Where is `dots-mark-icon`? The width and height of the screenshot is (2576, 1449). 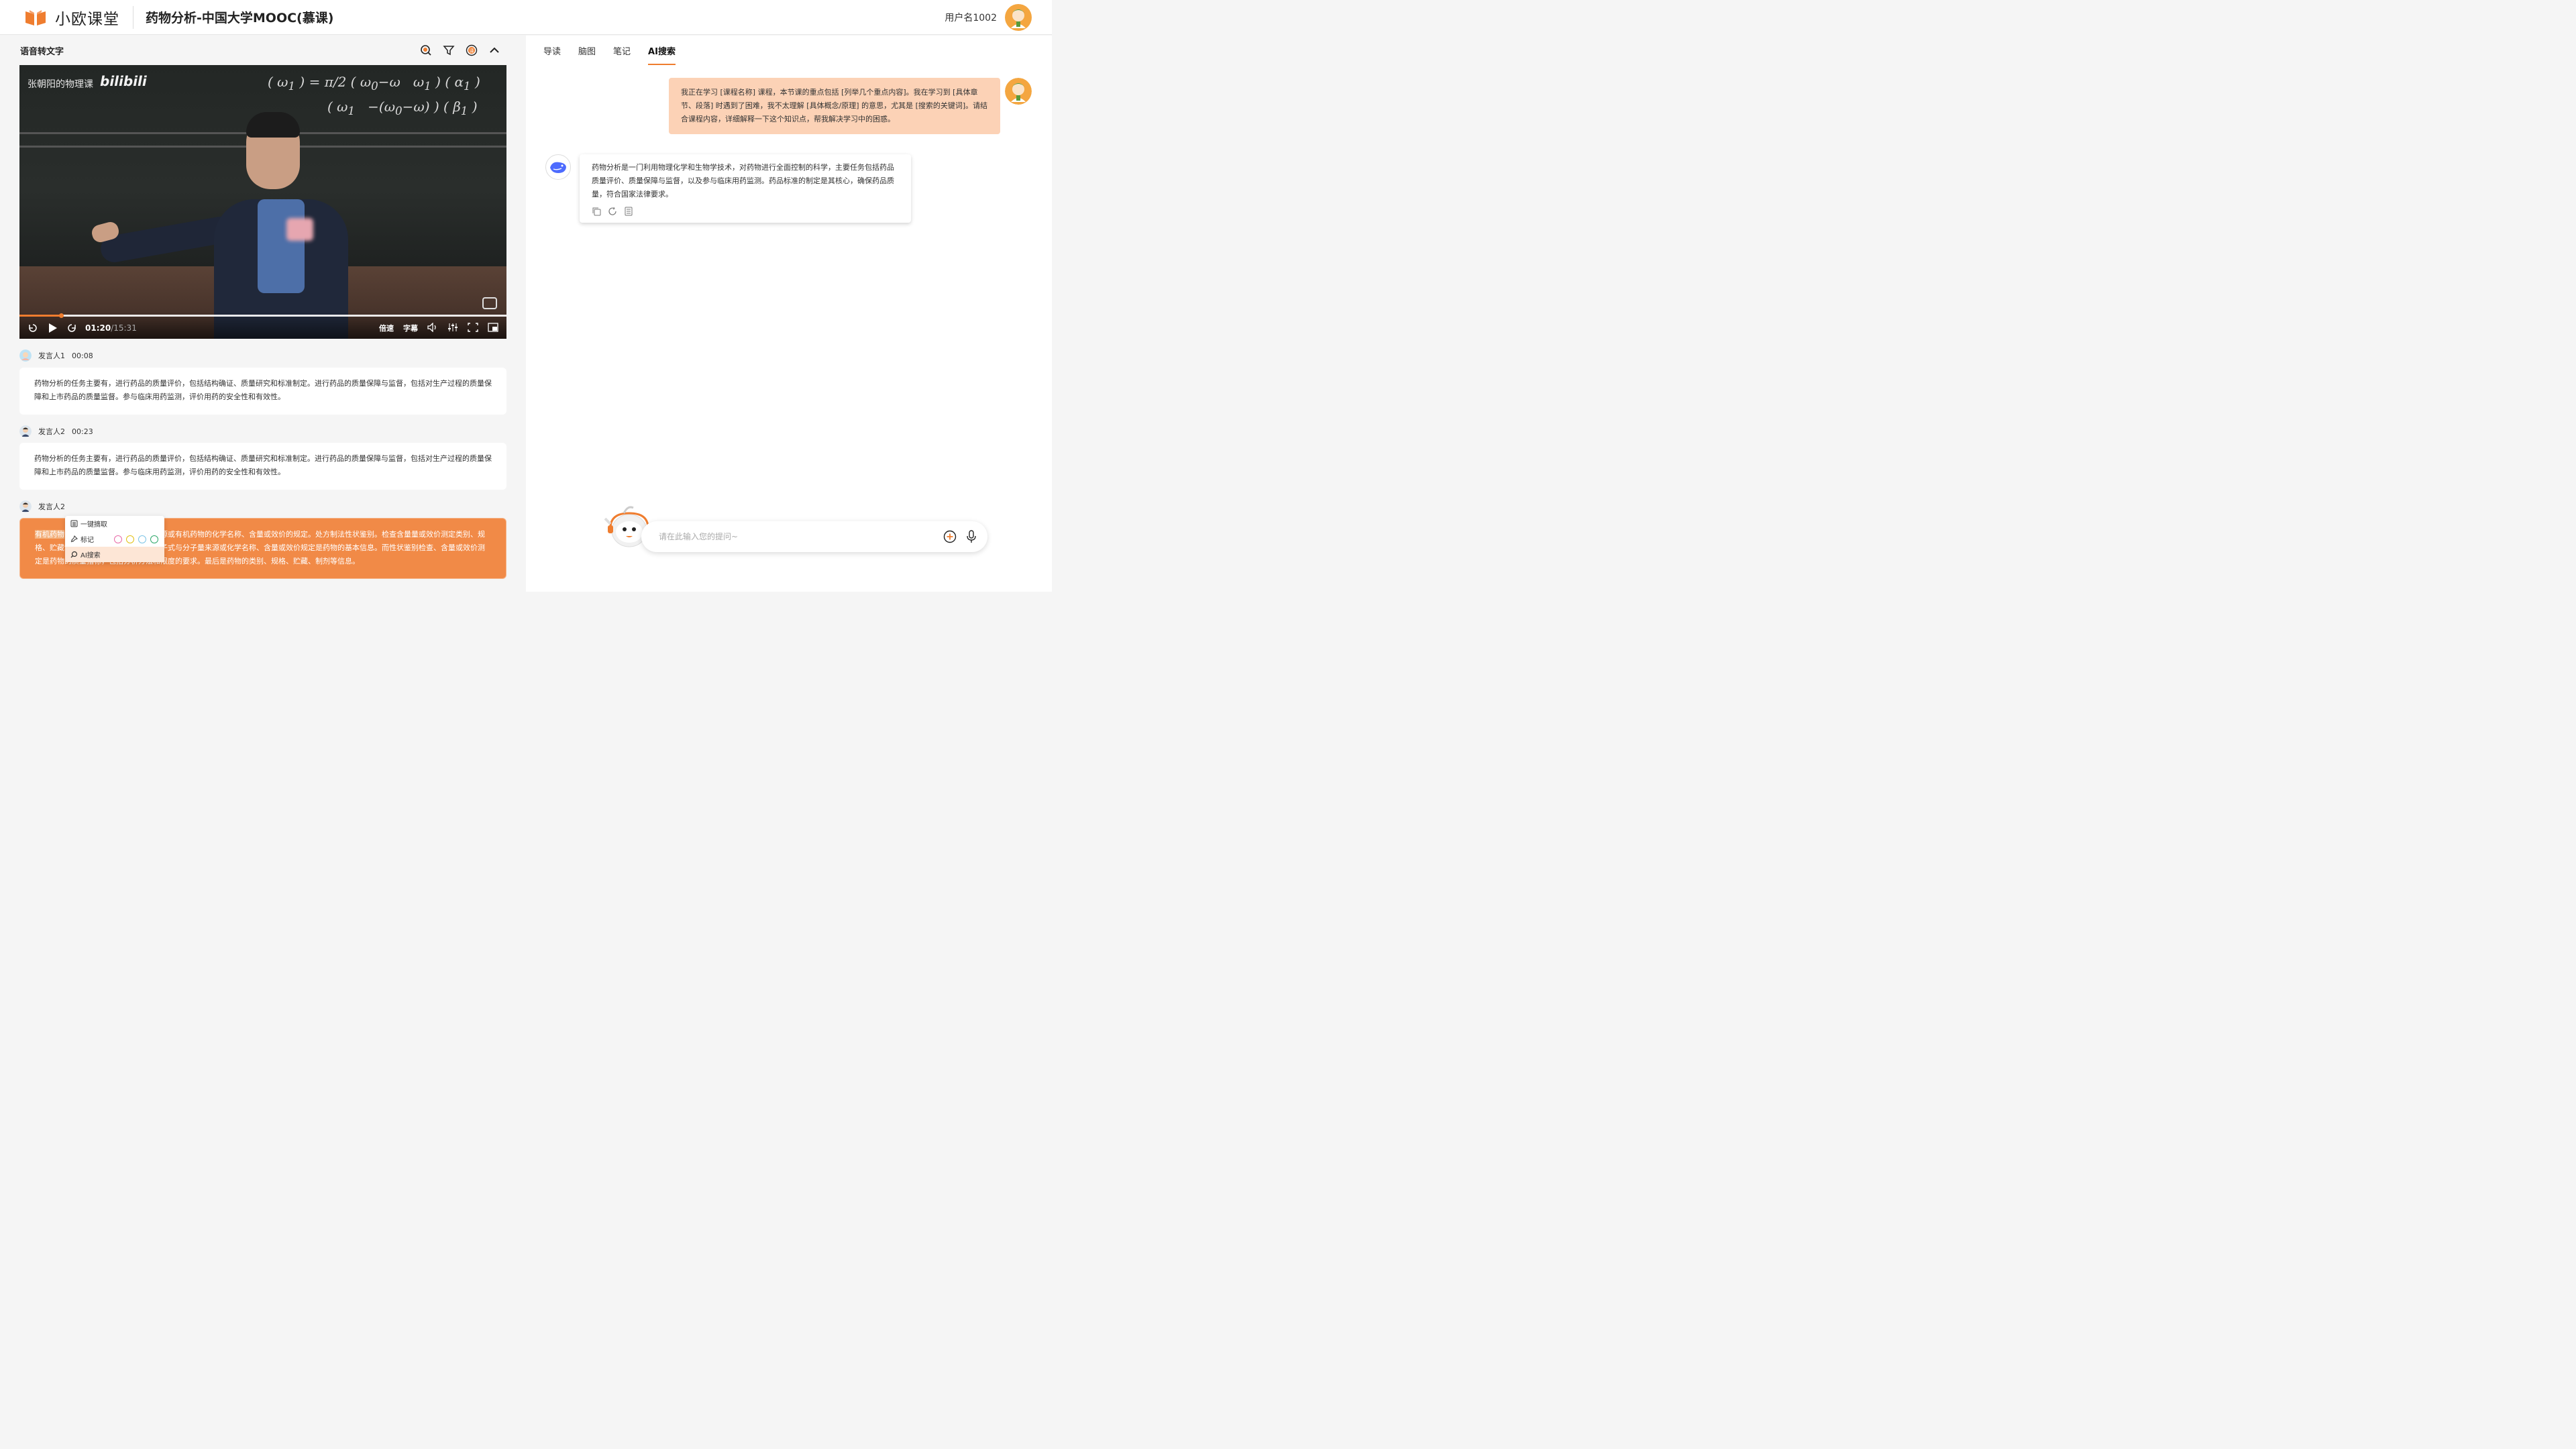
dots-mark-icon is located at coordinates (142, 539).